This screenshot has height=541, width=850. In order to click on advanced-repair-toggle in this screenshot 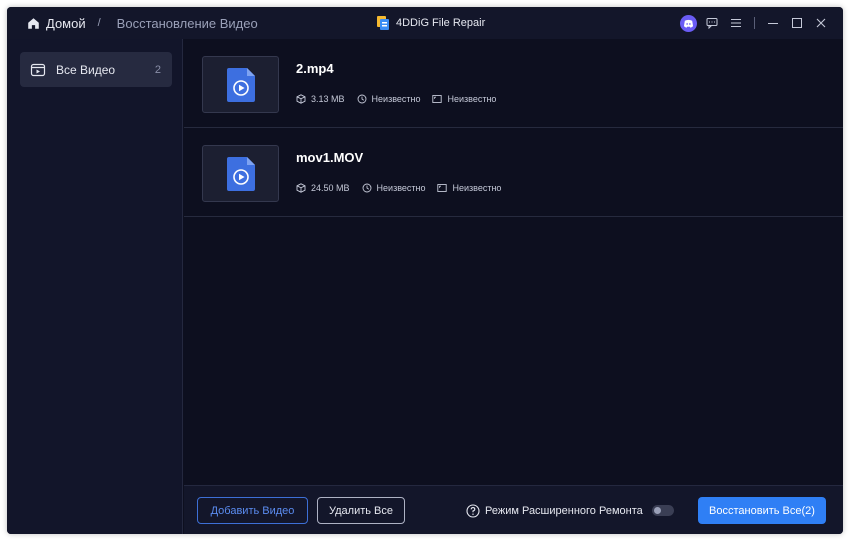, I will do `click(662, 510)`.